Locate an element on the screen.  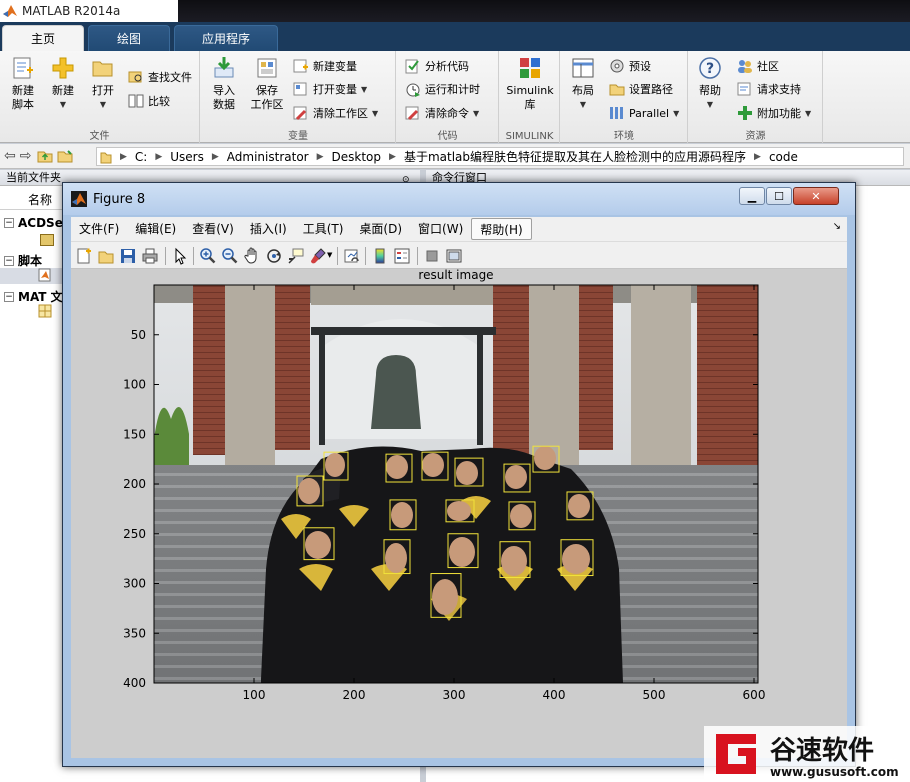
parallel-button: Parallel ▼ is located at coordinates (644, 113).